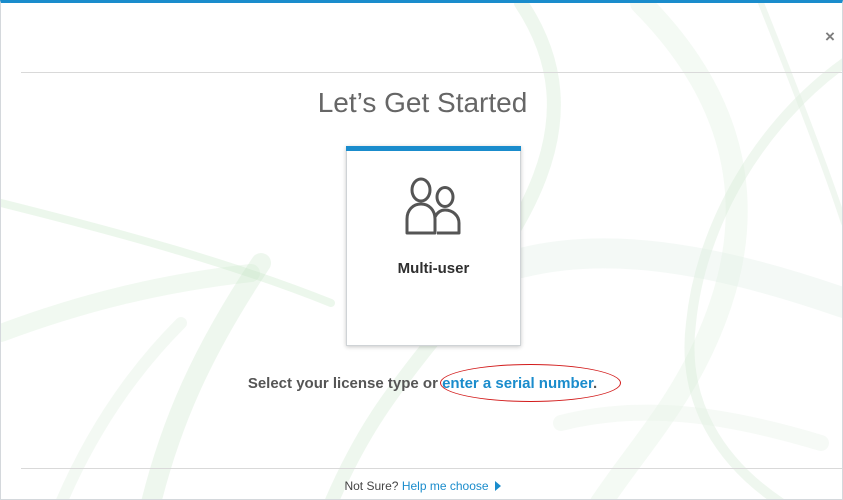 The width and height of the screenshot is (843, 500). I want to click on close-button: ×, so click(830, 36).